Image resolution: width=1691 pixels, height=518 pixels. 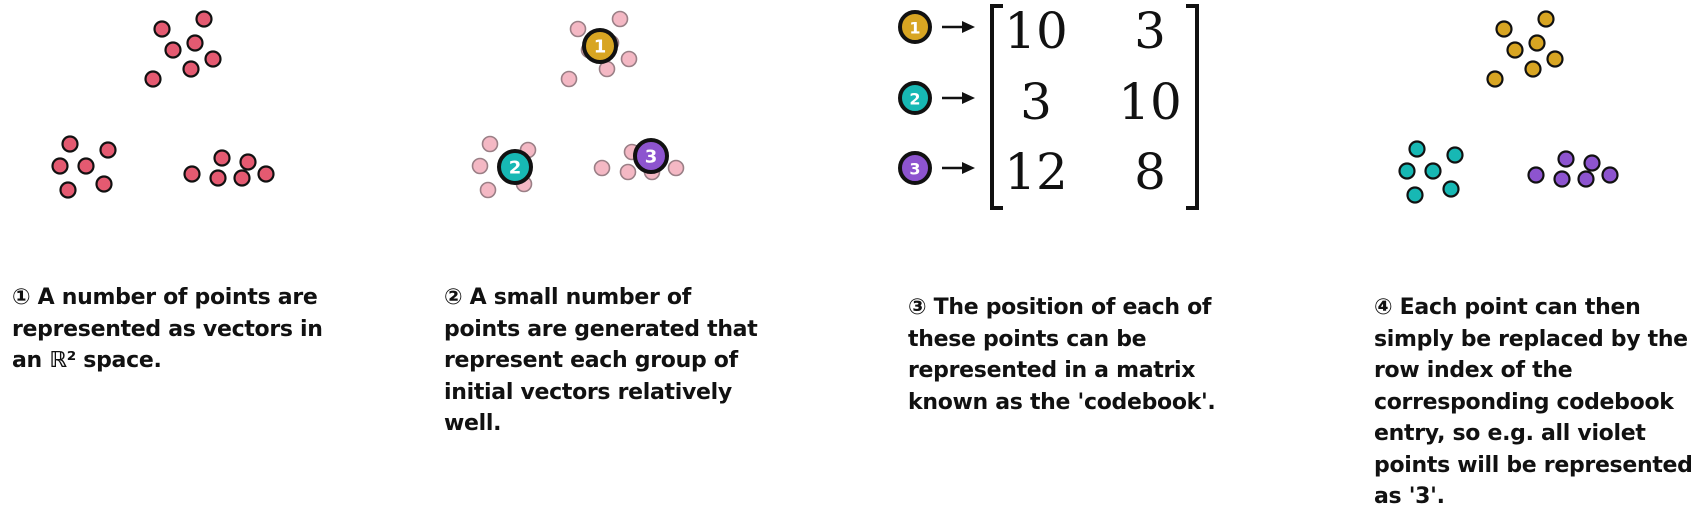 I want to click on caption-step-1-line: represented as vectors in, so click(x=167, y=329).